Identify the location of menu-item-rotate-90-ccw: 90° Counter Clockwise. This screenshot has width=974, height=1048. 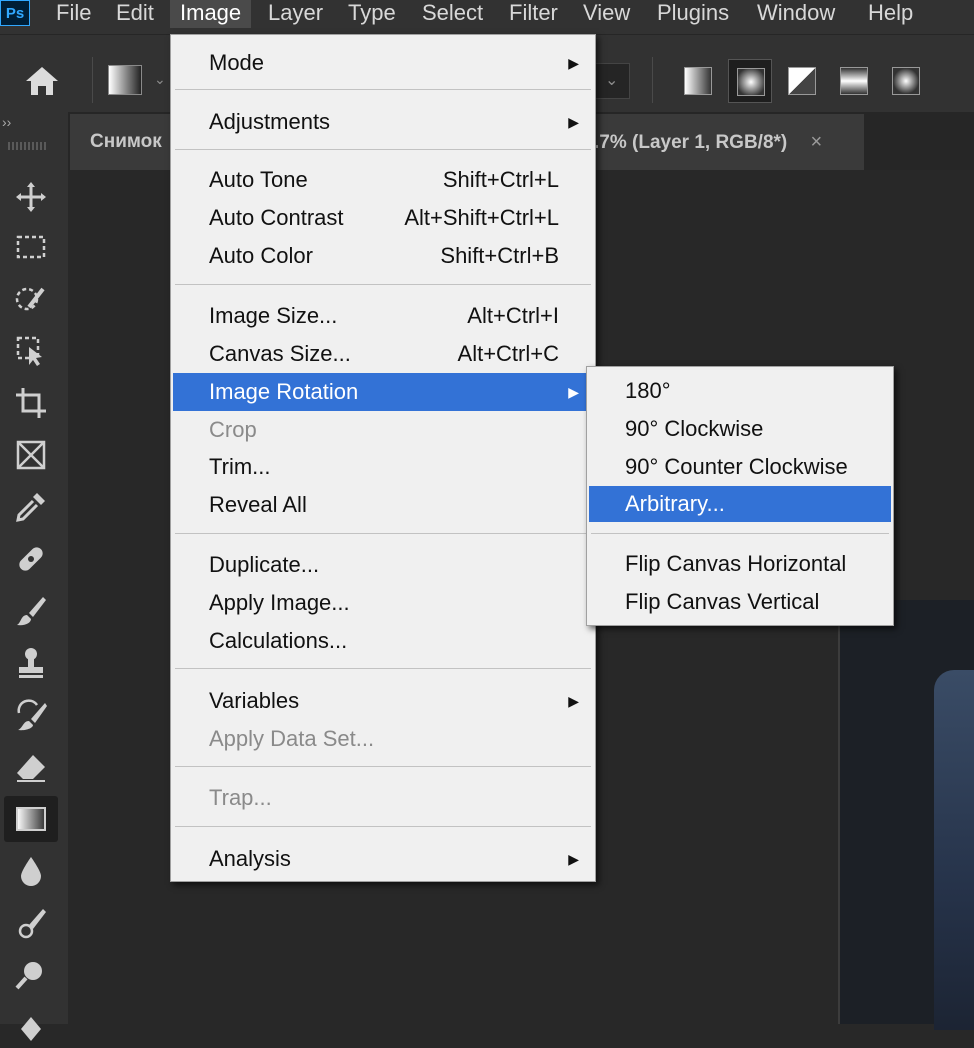
(740, 467).